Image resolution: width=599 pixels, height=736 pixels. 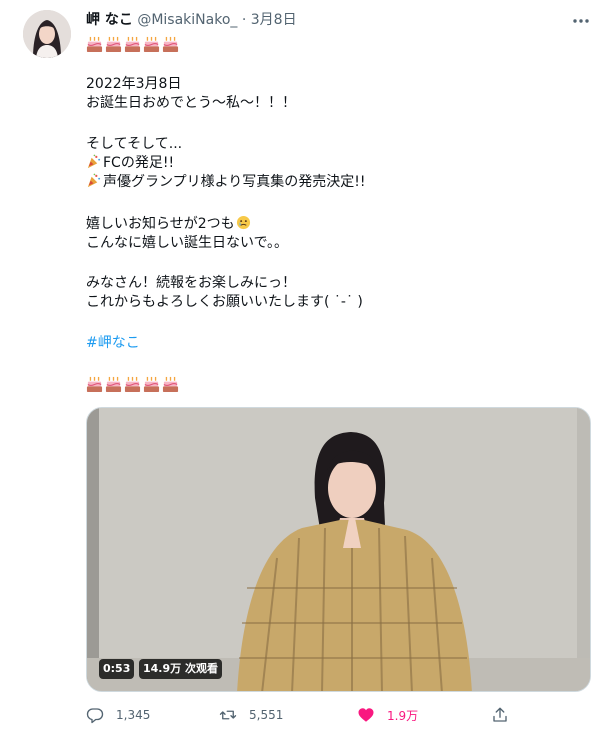 I want to click on user-handle: @MisakiNako_, so click(x=187, y=20).